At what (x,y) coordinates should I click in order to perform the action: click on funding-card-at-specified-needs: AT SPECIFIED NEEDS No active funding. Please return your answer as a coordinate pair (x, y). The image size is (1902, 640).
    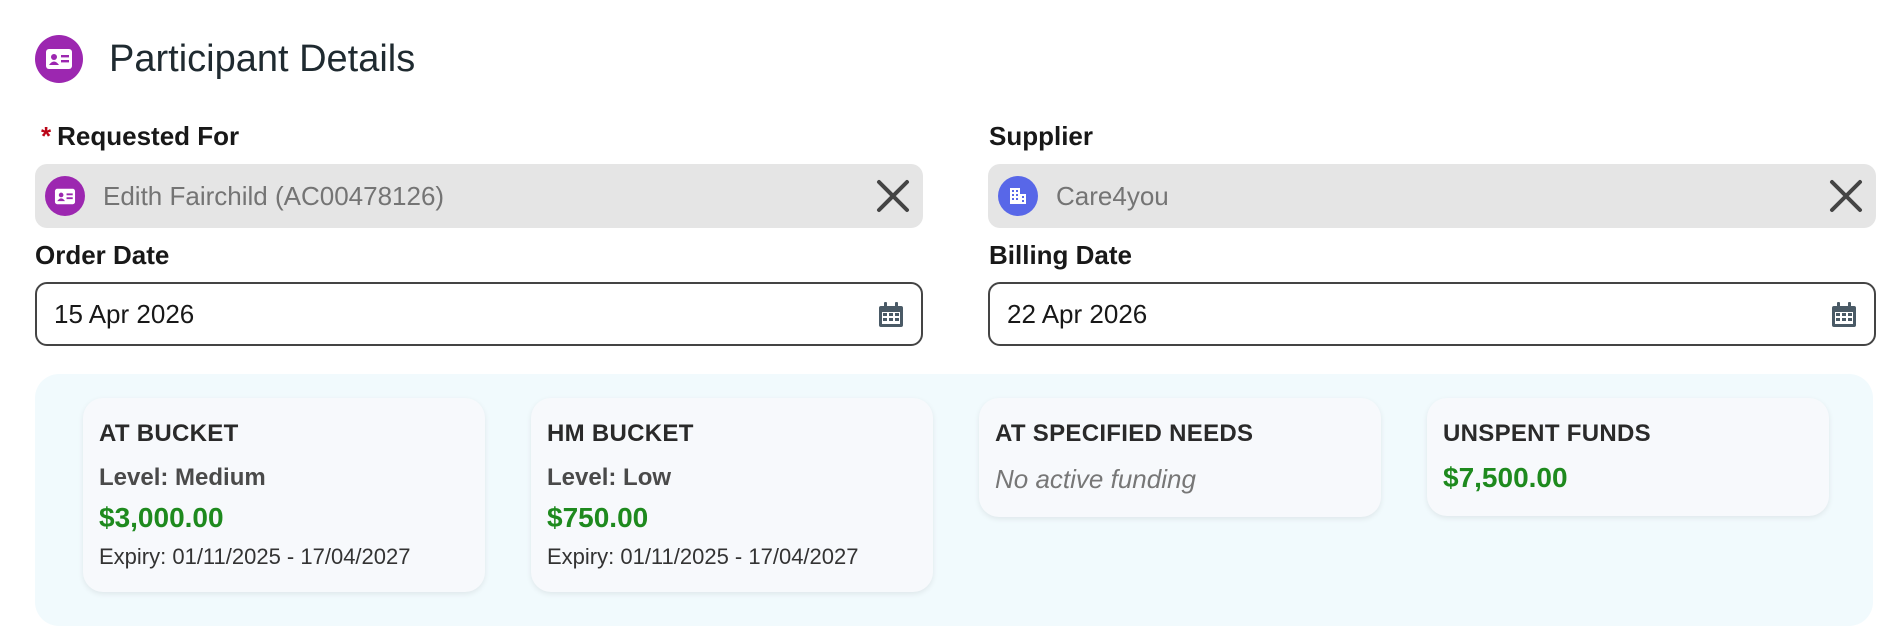
    Looking at the image, I should click on (1180, 457).